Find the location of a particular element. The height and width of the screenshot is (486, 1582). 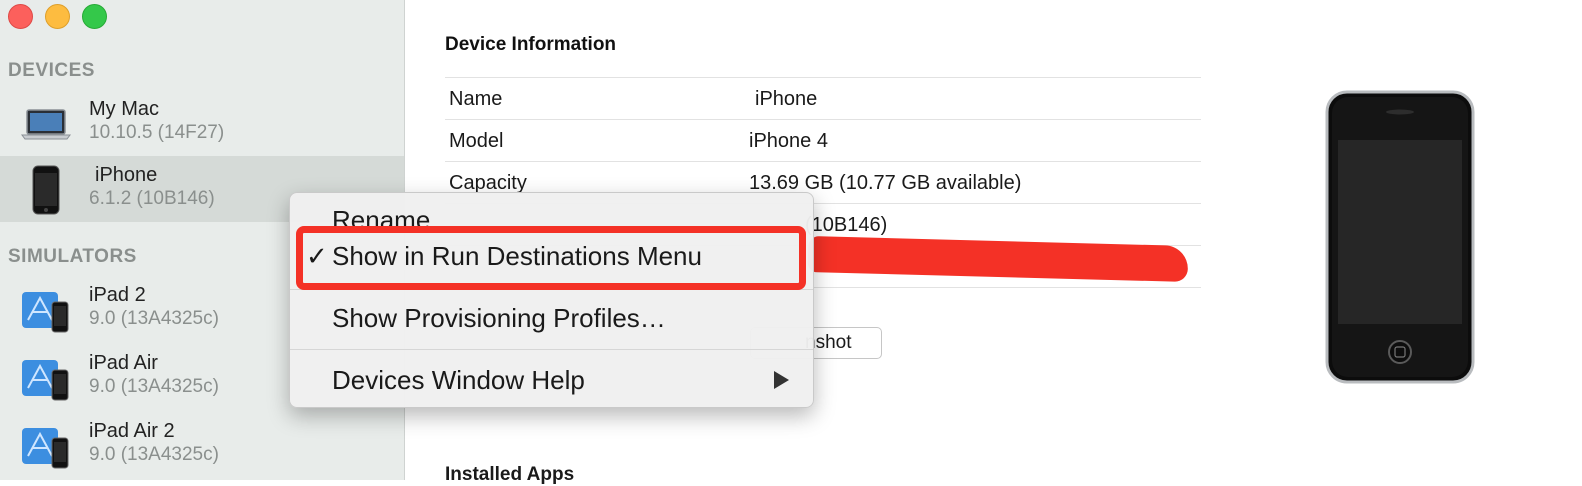

minimize-window-button is located at coordinates (57, 16).